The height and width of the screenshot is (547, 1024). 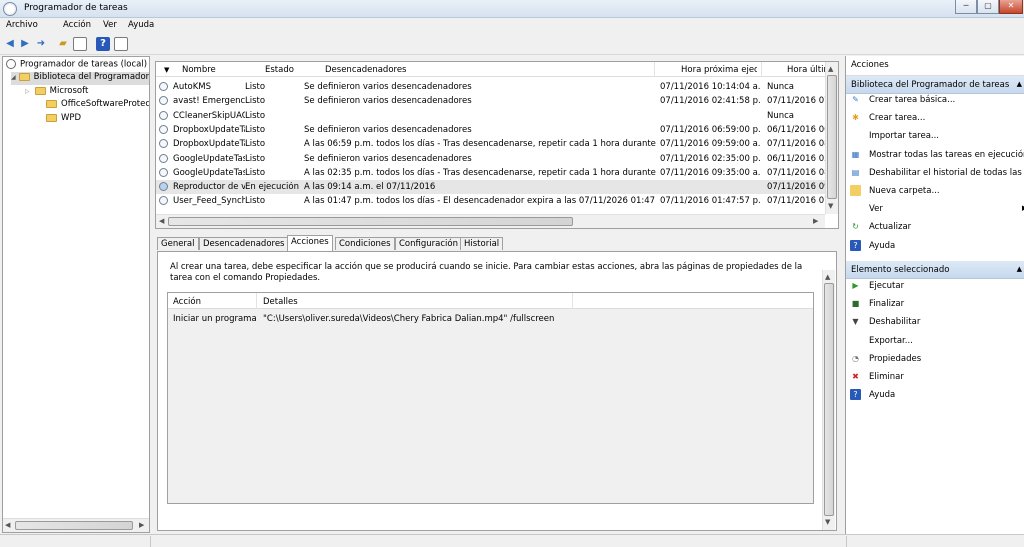 What do you see at coordinates (388, 87) in the screenshot?
I see `task-trigger: Se definieron varios desencadenadores` at bounding box center [388, 87].